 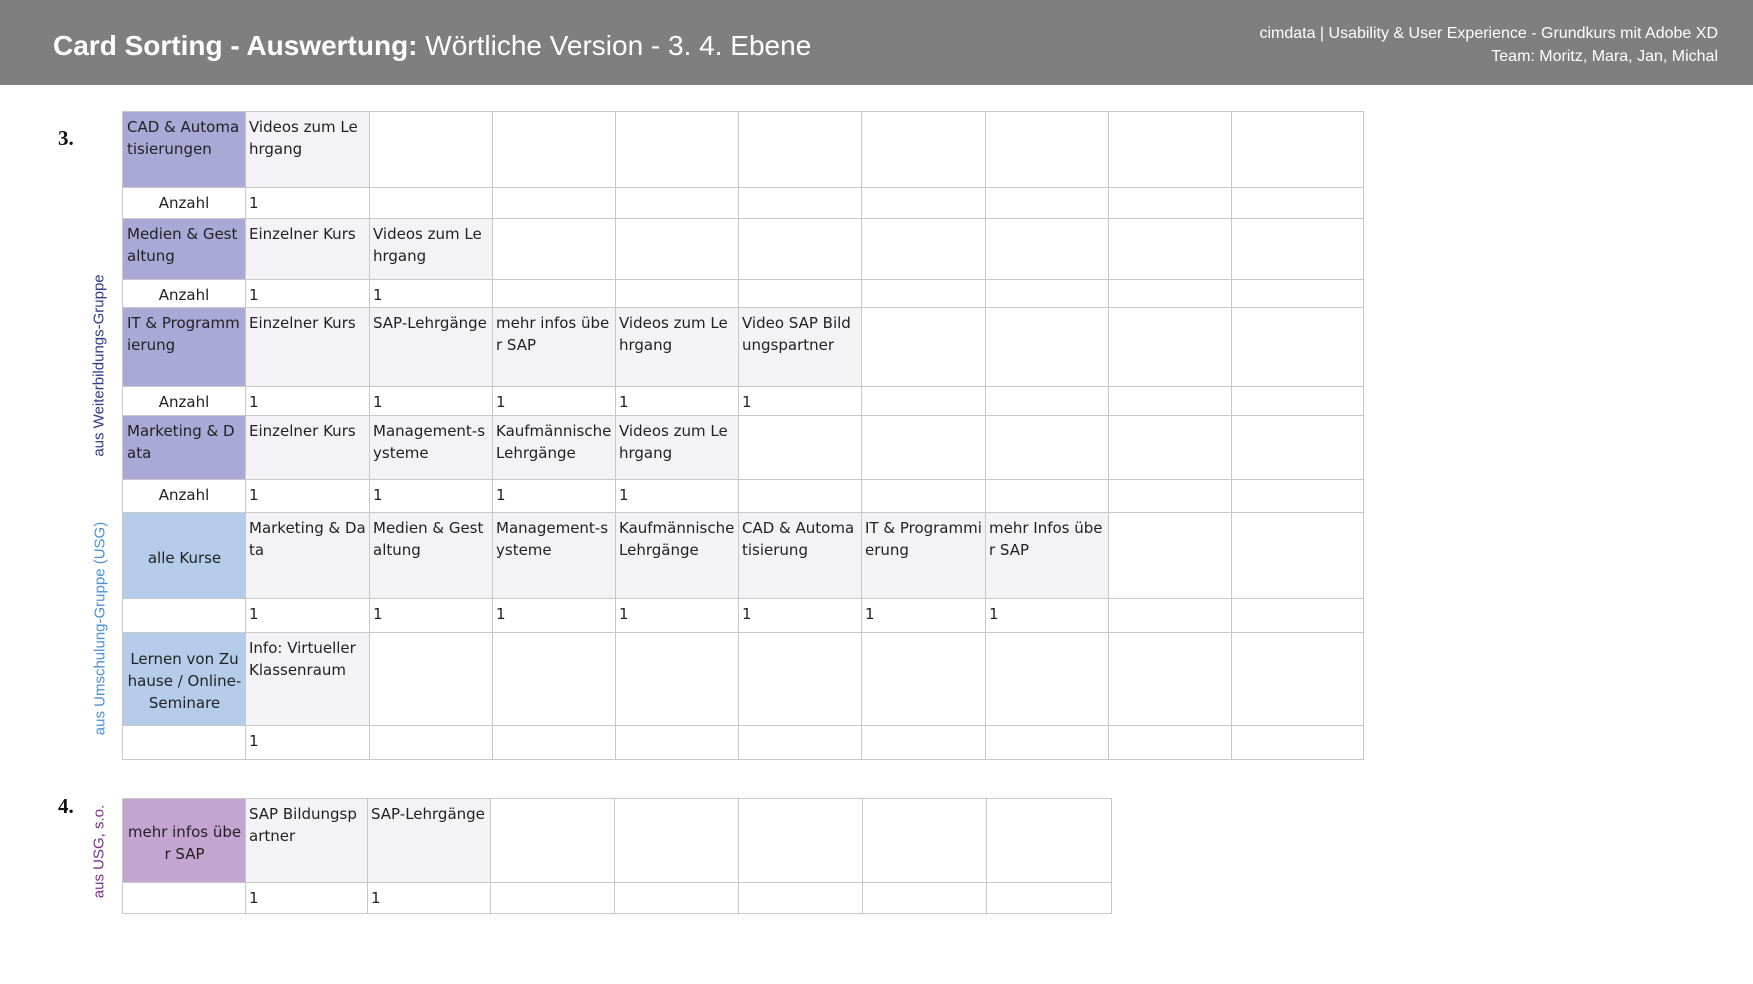 I want to click on category-cell: Lernen von Zuhause / Online-Seminare, so click(x=184, y=679).